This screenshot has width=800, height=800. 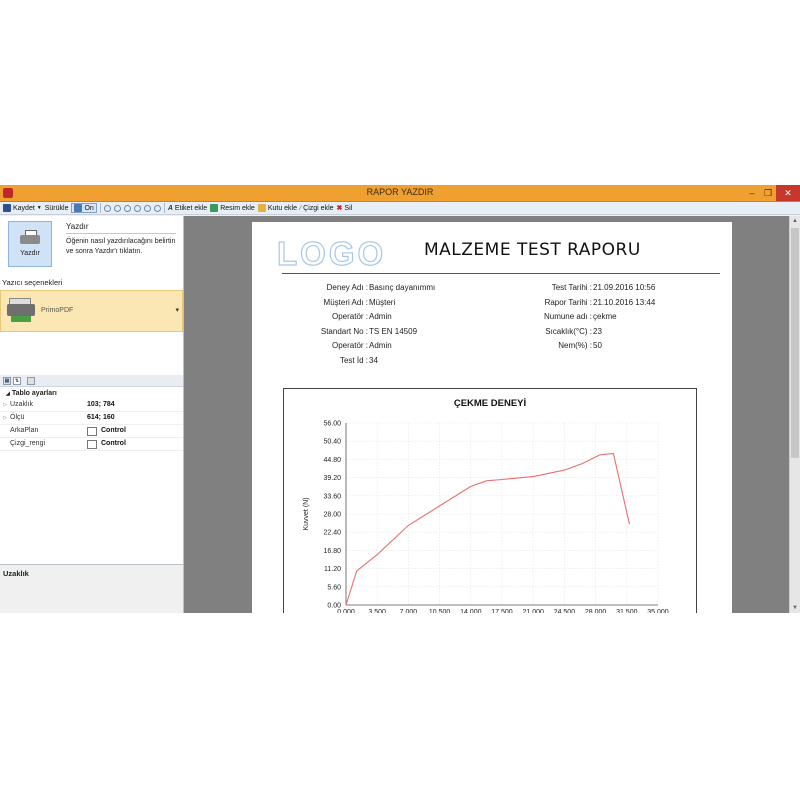 I want to click on pan-icon, so click(x=117, y=208).